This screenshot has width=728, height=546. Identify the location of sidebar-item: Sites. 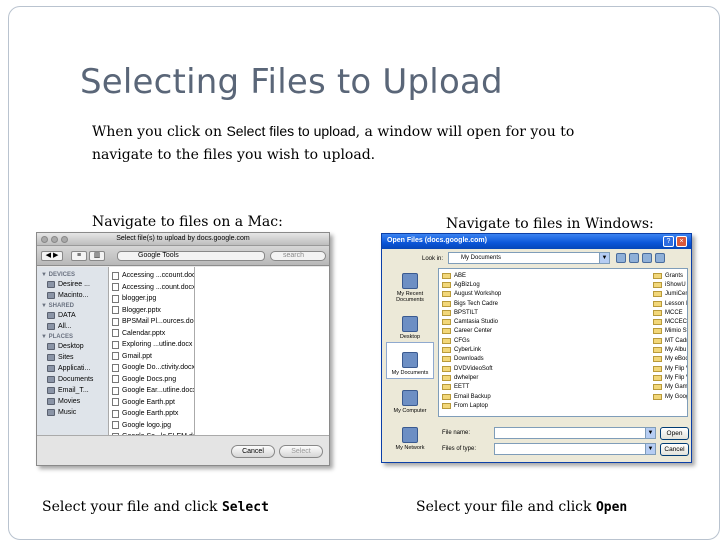
(72, 357).